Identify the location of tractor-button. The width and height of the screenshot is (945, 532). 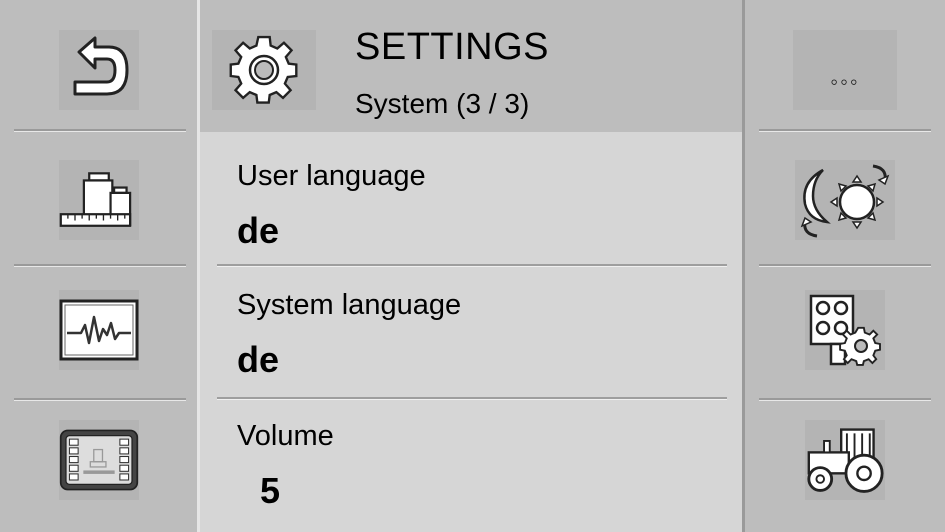
(845, 460).